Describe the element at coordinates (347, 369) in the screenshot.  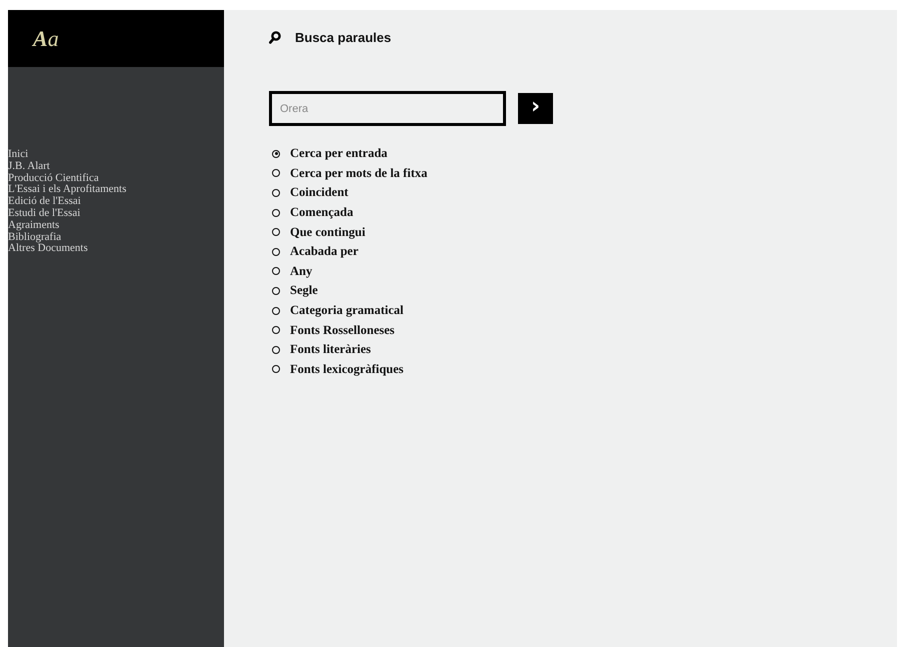
I see `option-label: Fonts lexicogràfiques` at that location.